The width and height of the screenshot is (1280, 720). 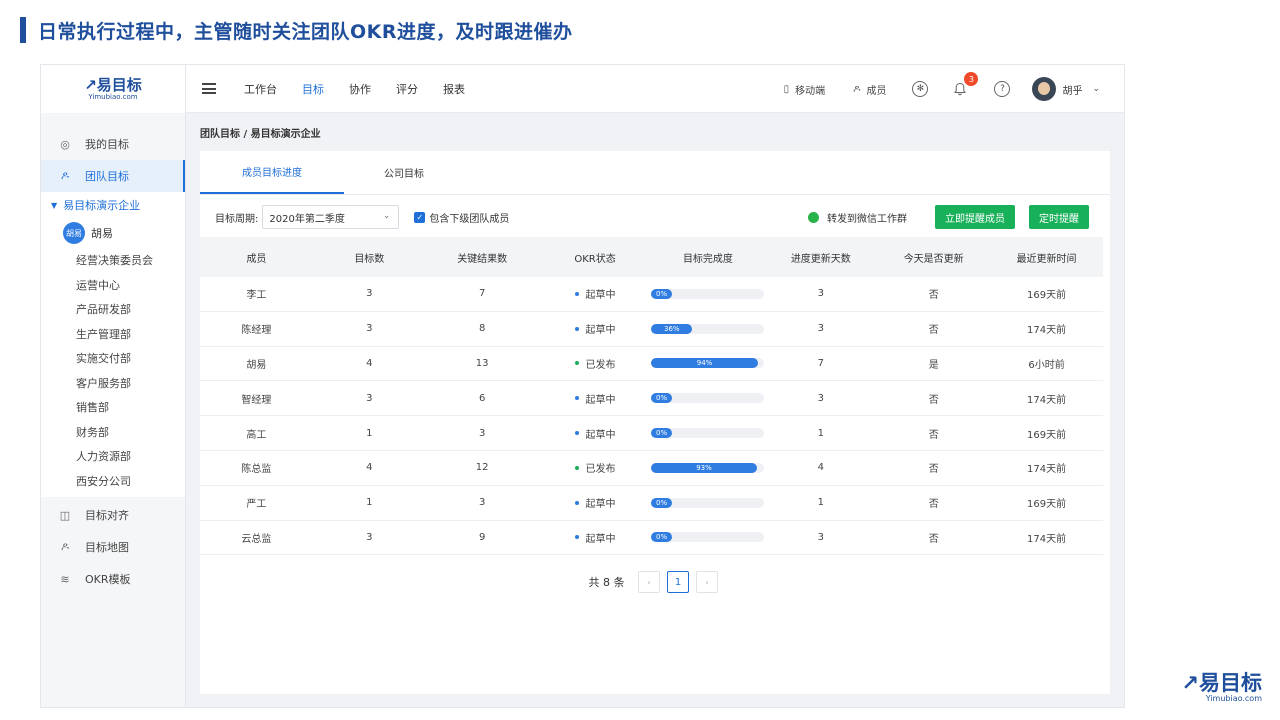 What do you see at coordinates (407, 89) in the screenshot?
I see `tab-scoring: 评分` at bounding box center [407, 89].